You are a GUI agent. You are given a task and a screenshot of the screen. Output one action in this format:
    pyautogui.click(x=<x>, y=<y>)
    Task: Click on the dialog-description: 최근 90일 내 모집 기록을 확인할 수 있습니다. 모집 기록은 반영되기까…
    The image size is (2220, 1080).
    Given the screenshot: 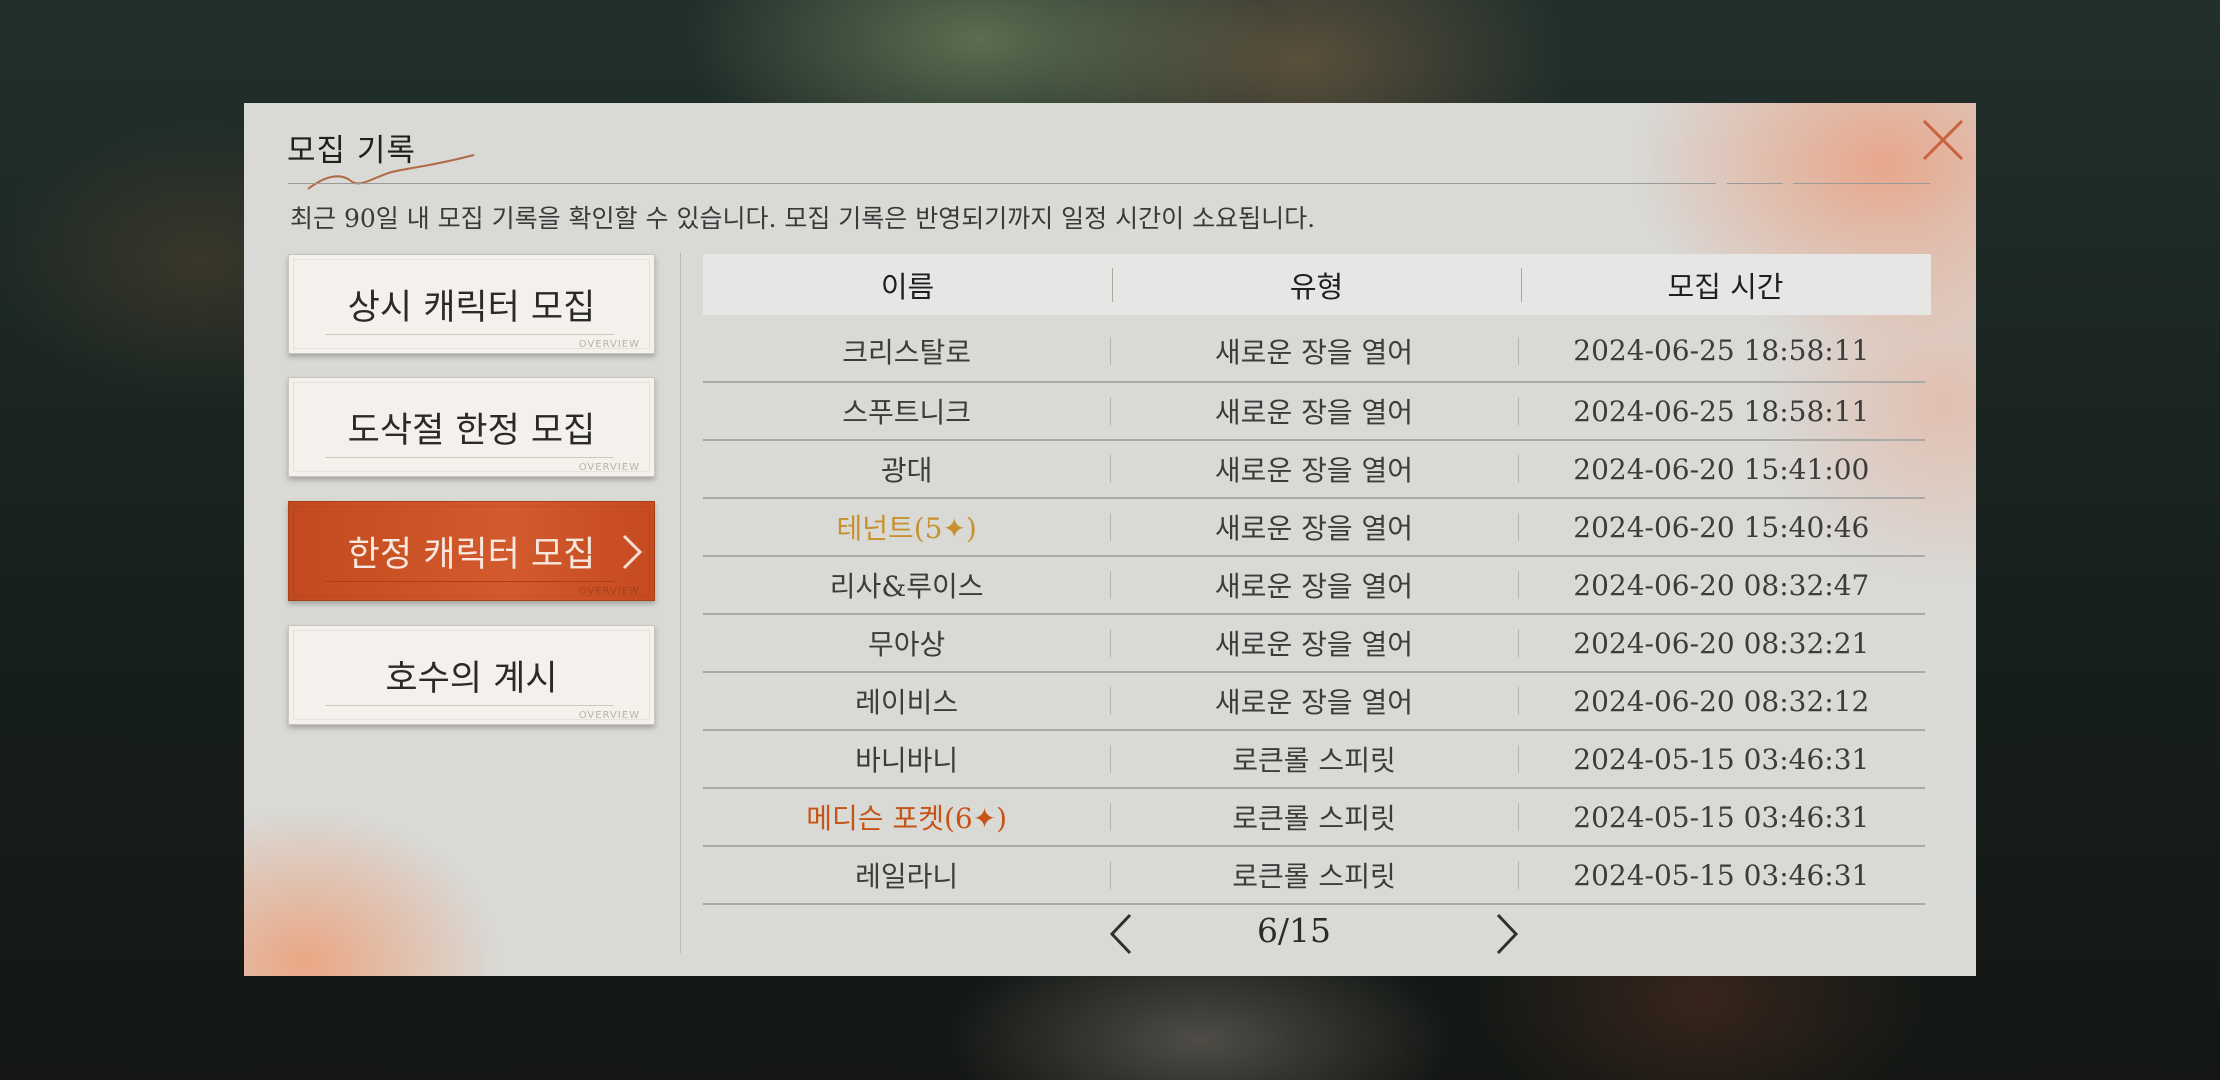 What is the action you would take?
    pyautogui.click(x=803, y=218)
    